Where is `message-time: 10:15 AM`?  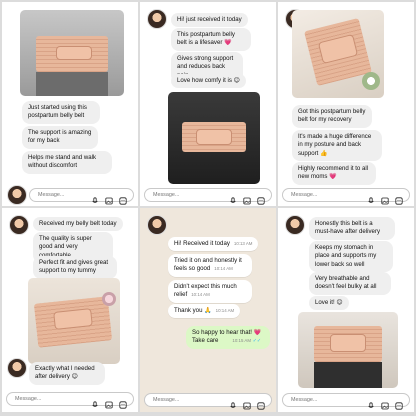
message-time: 10:15 AM is located at coordinates (241, 341).